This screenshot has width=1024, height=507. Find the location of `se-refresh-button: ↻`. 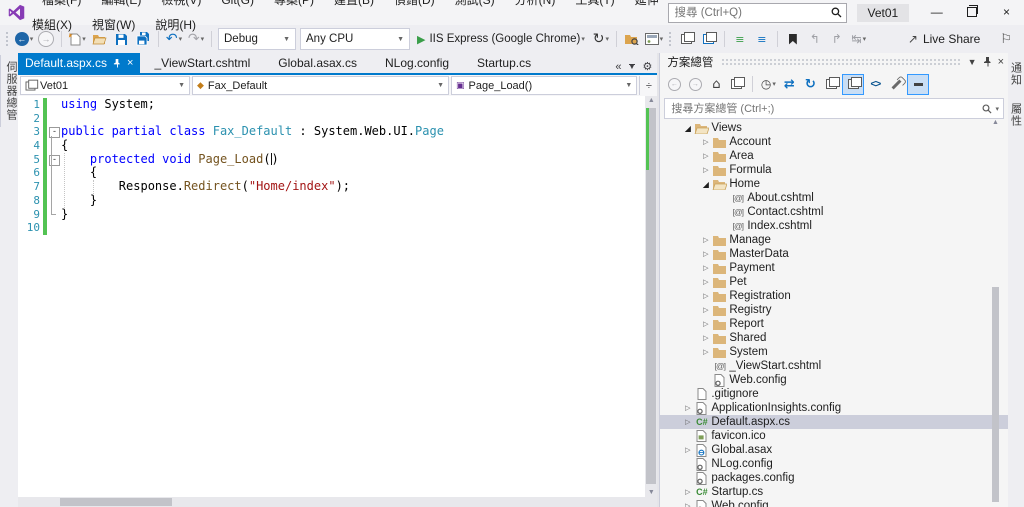

se-refresh-button: ↻ is located at coordinates (810, 84).